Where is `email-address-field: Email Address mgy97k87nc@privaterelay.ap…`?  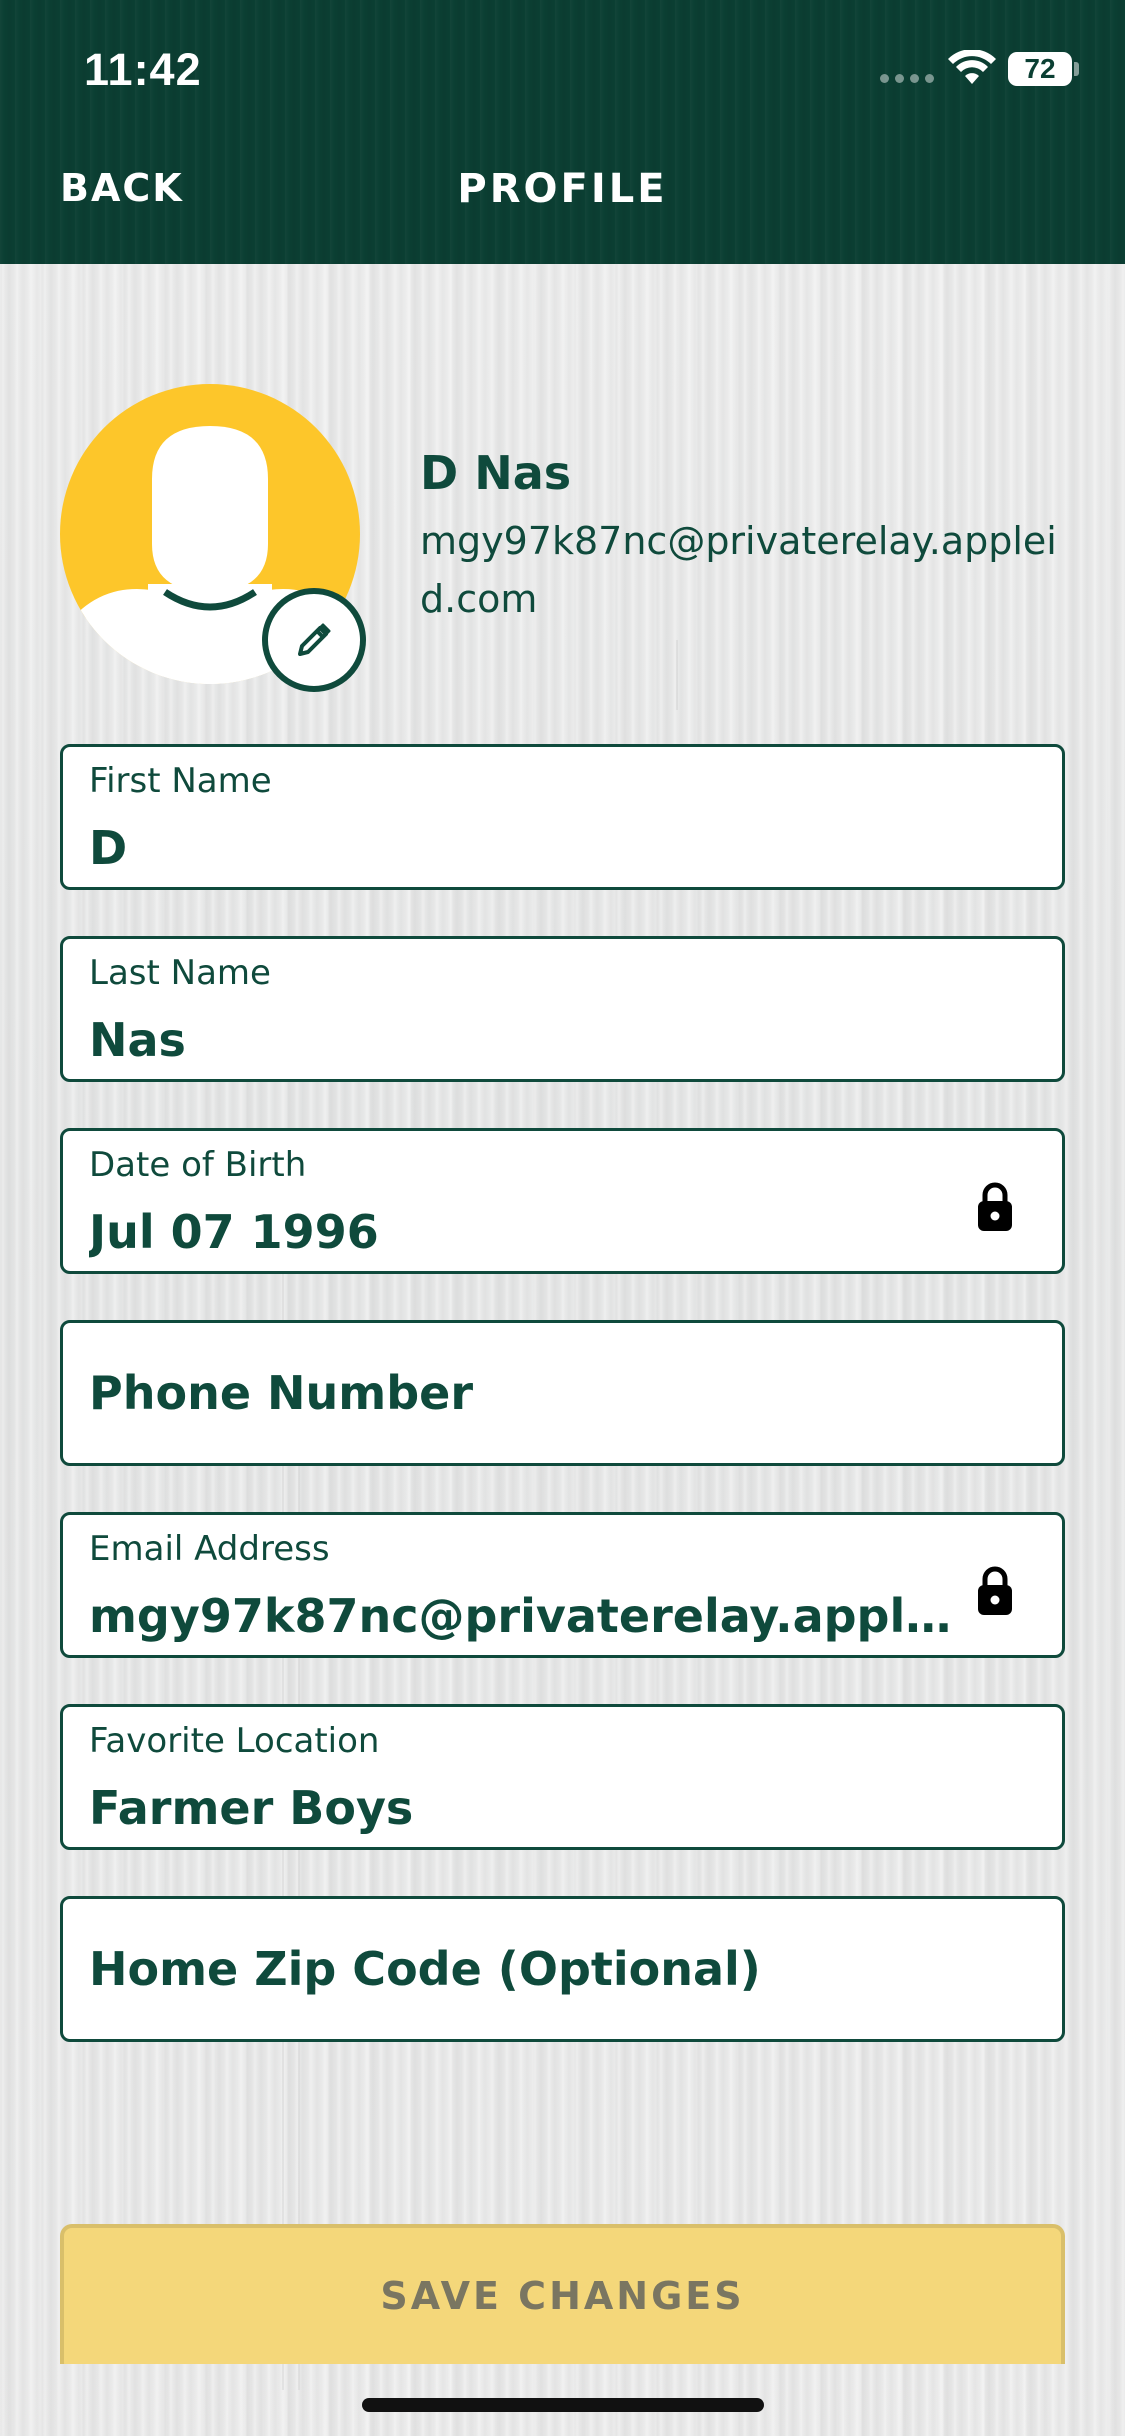 email-address-field: Email Address mgy97k87nc@privaterelay.ap… is located at coordinates (562, 1585).